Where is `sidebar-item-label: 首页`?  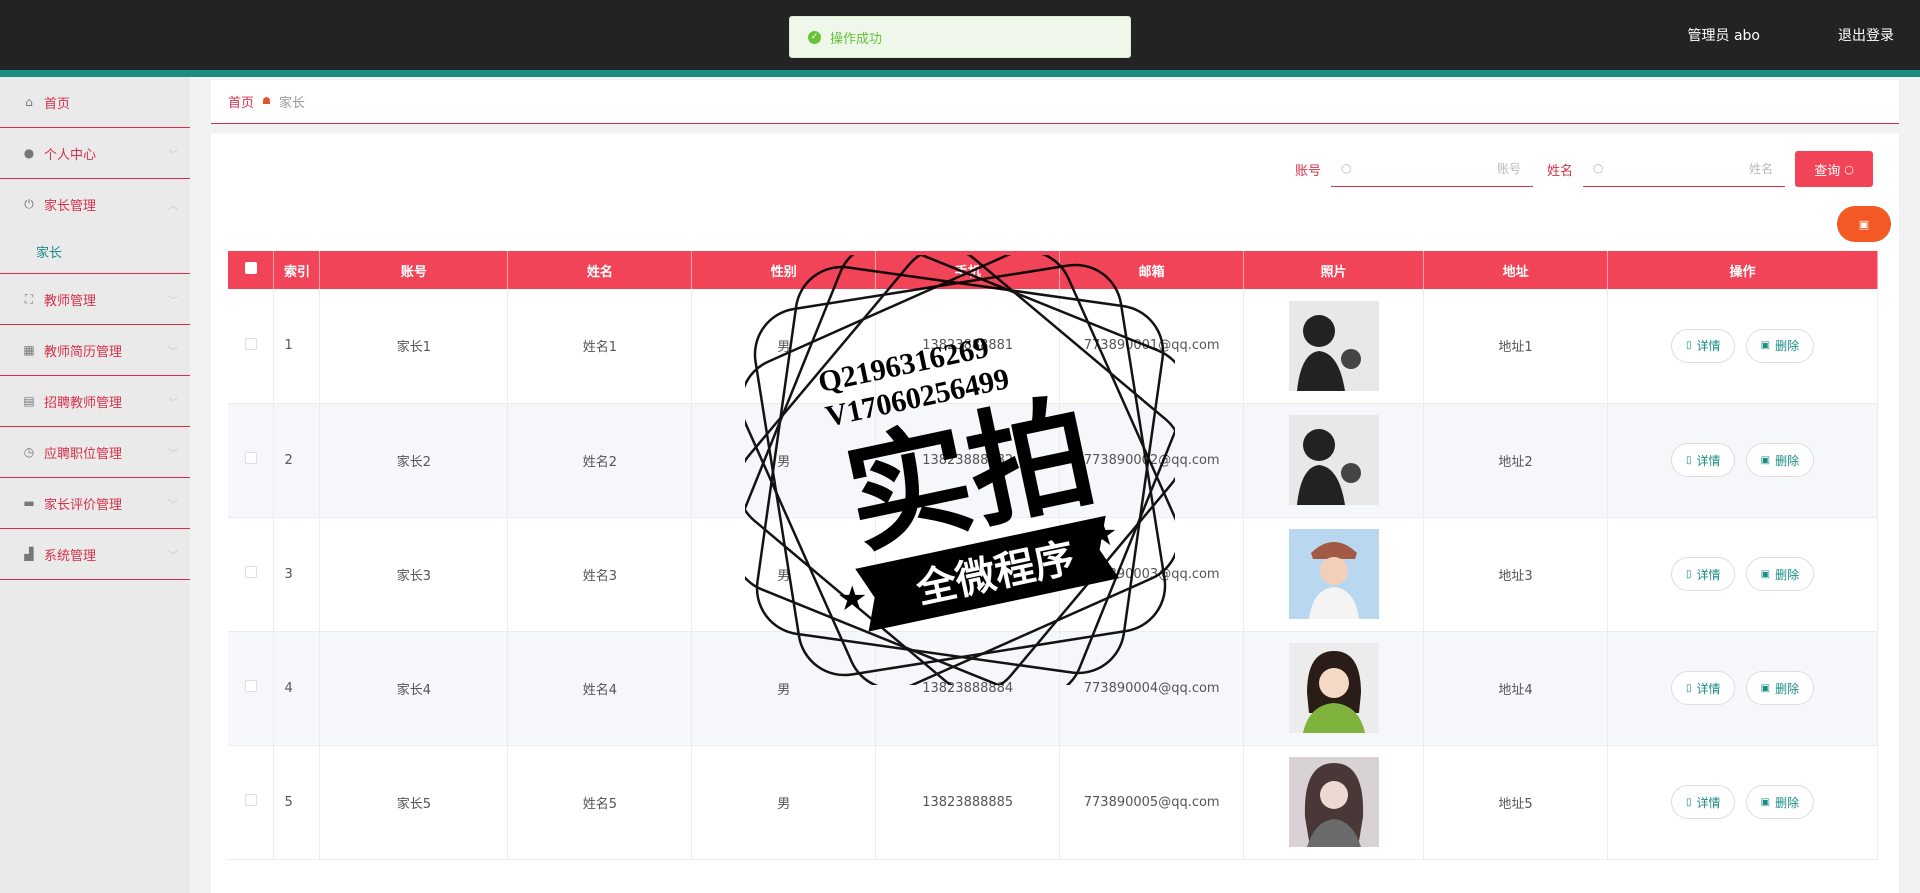 sidebar-item-label: 首页 is located at coordinates (57, 104).